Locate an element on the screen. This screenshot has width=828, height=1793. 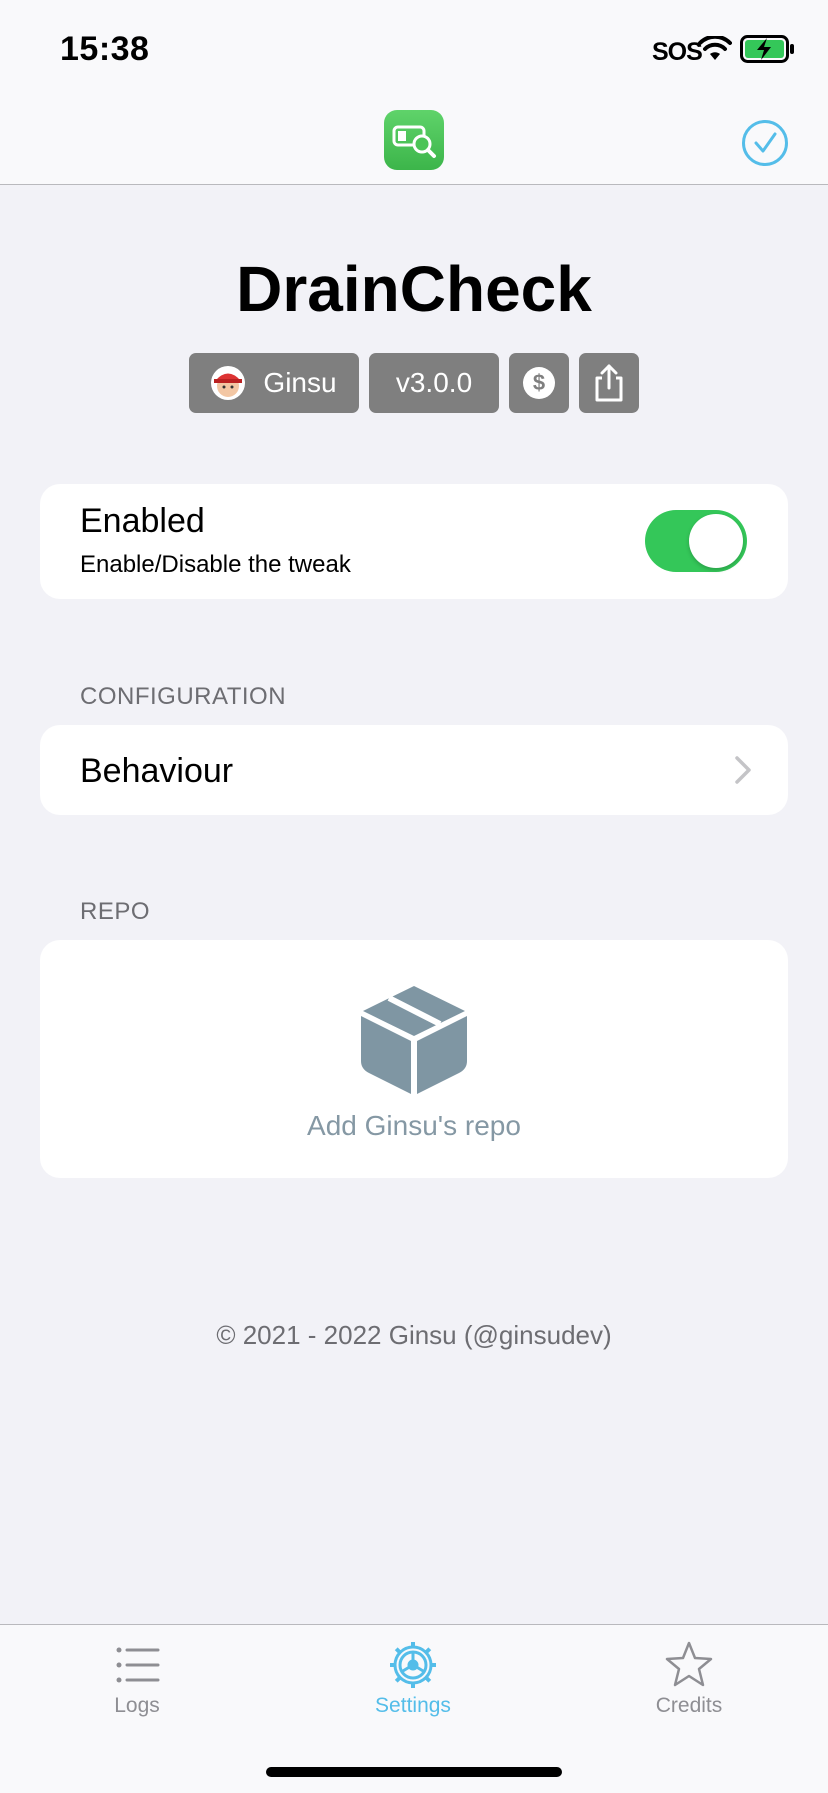
add-repo-label: Add Ginsu's repo is located at coordinates (414, 1125).